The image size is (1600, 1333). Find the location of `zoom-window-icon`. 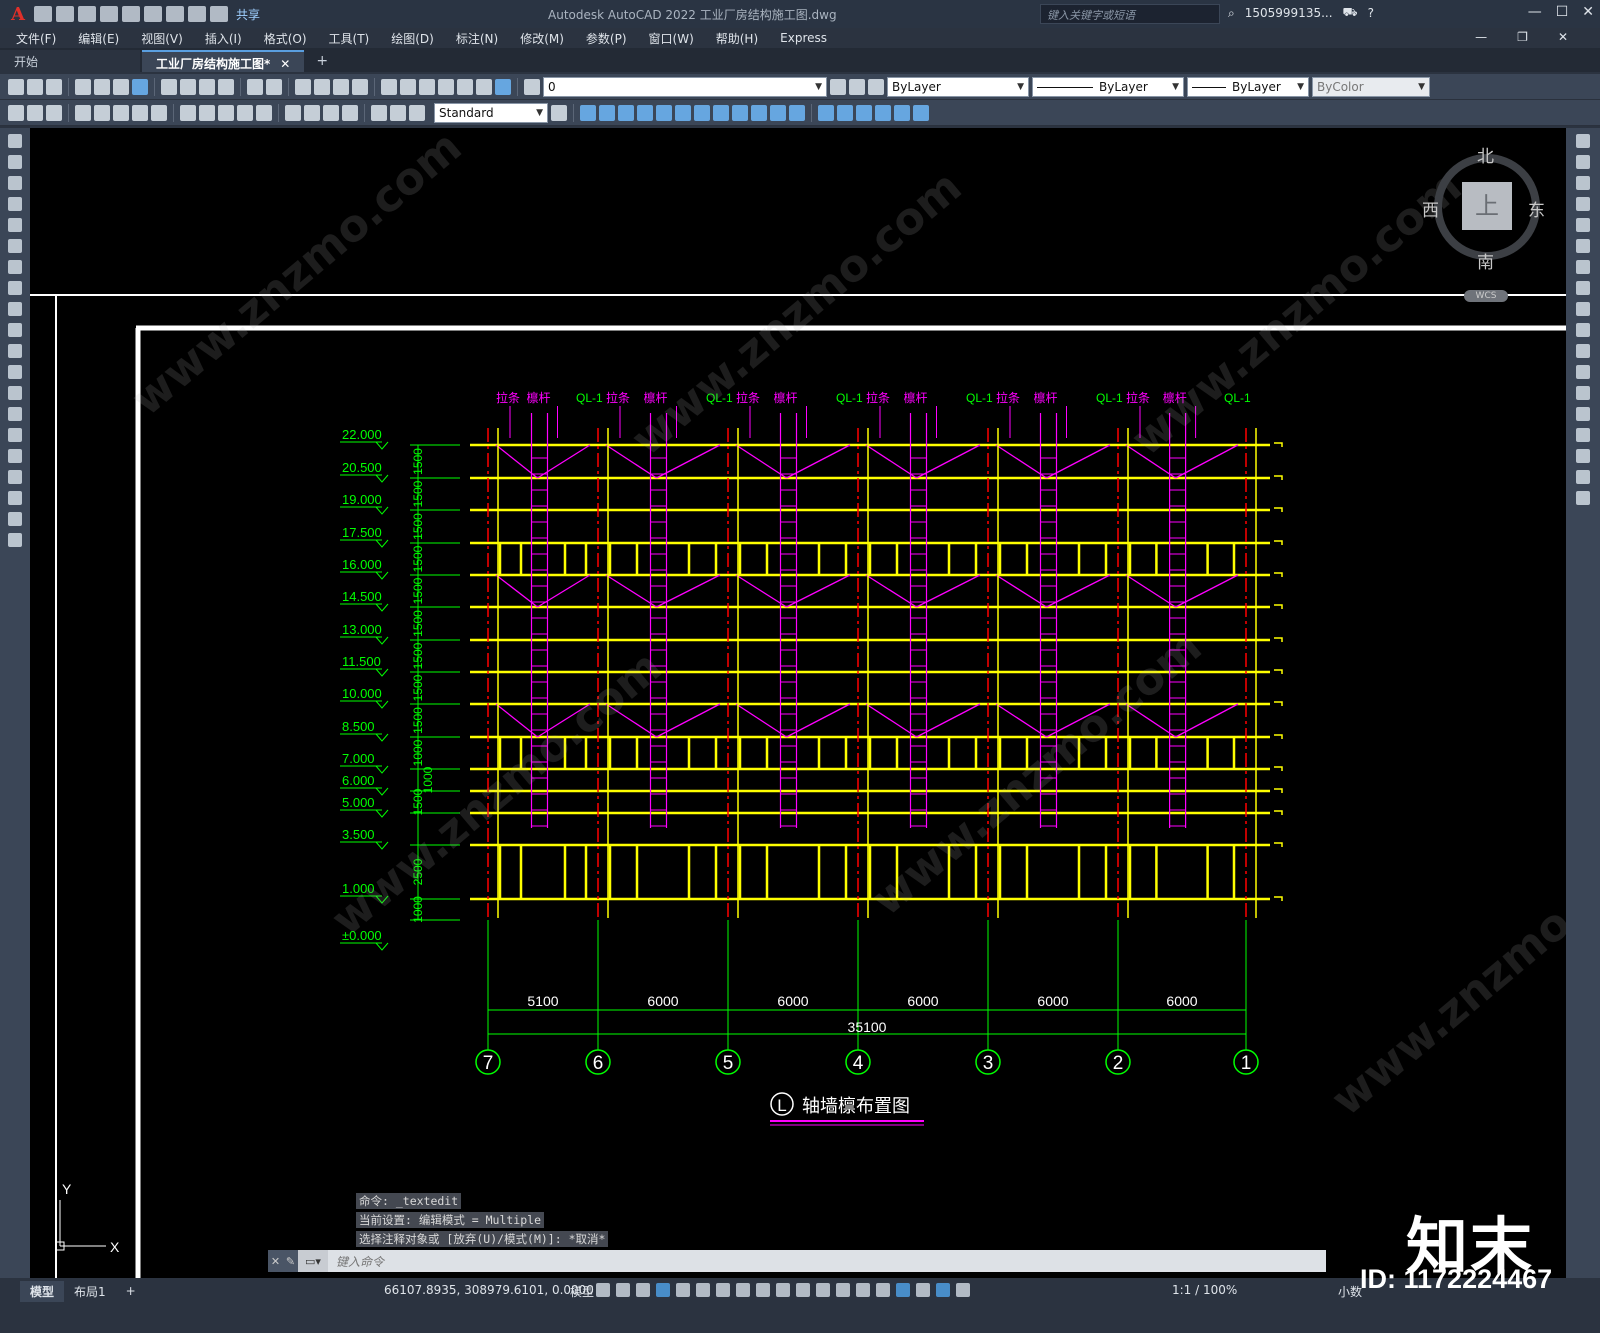

zoom-window-icon is located at coordinates (341, 86).